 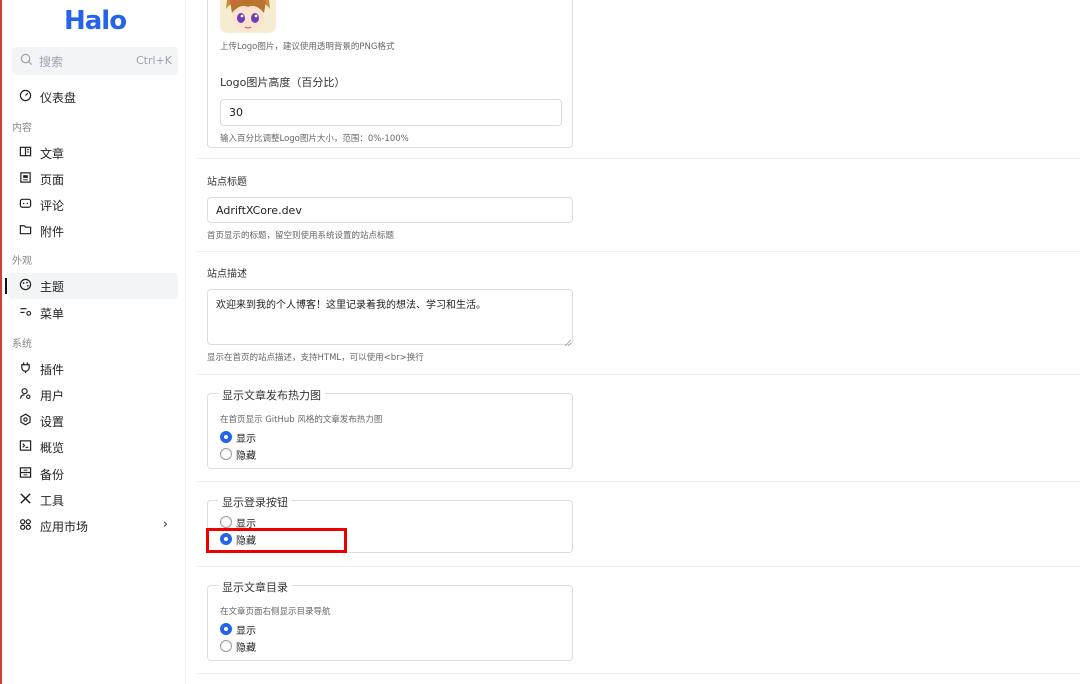 What do you see at coordinates (58, 98) in the screenshot?
I see `sidebar-item-label: 仪表盘` at bounding box center [58, 98].